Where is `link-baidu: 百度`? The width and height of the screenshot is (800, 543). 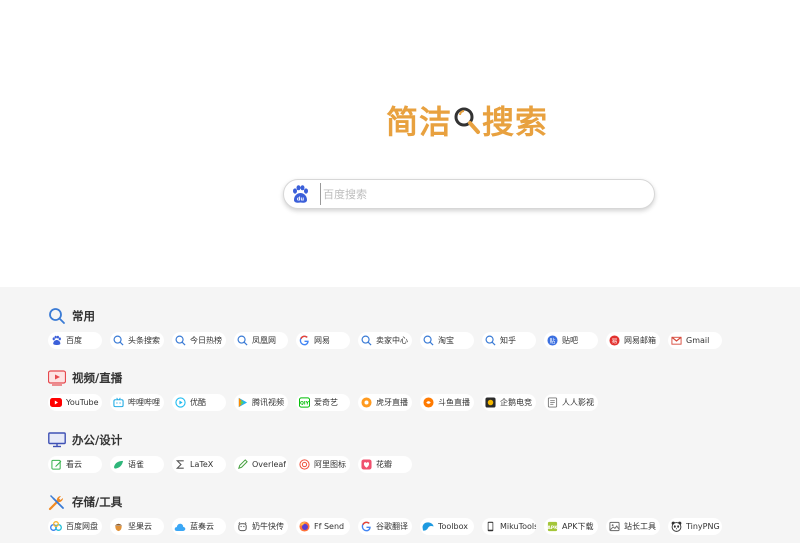 link-baidu: 百度 is located at coordinates (75, 340).